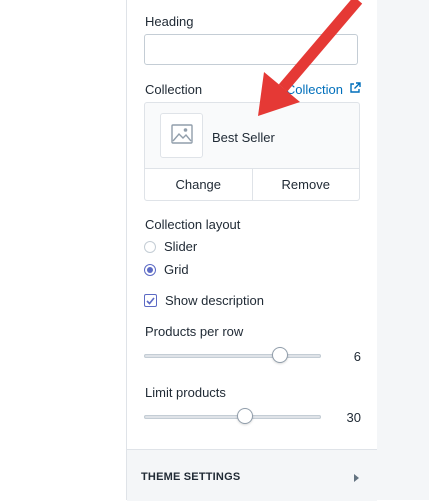 This screenshot has width=429, height=501. Describe the element at coordinates (181, 246) in the screenshot. I see `slider-radio-label: Slider` at that location.